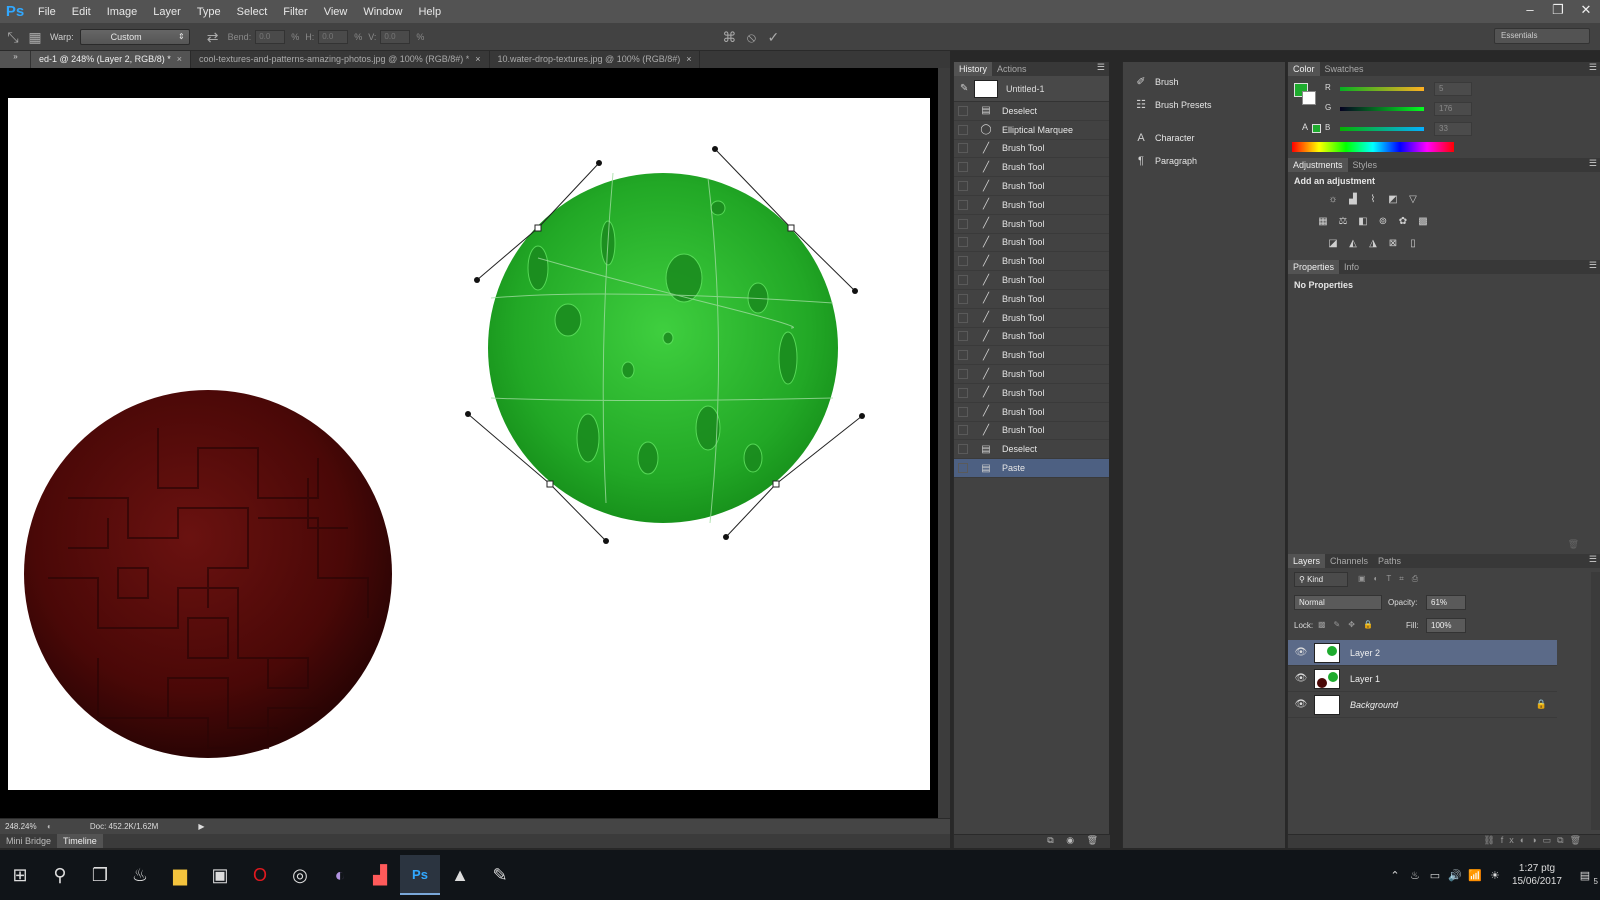 This screenshot has width=1600, height=900. Describe the element at coordinates (300, 875) in the screenshot. I see `media-player-icon: ◎` at that location.